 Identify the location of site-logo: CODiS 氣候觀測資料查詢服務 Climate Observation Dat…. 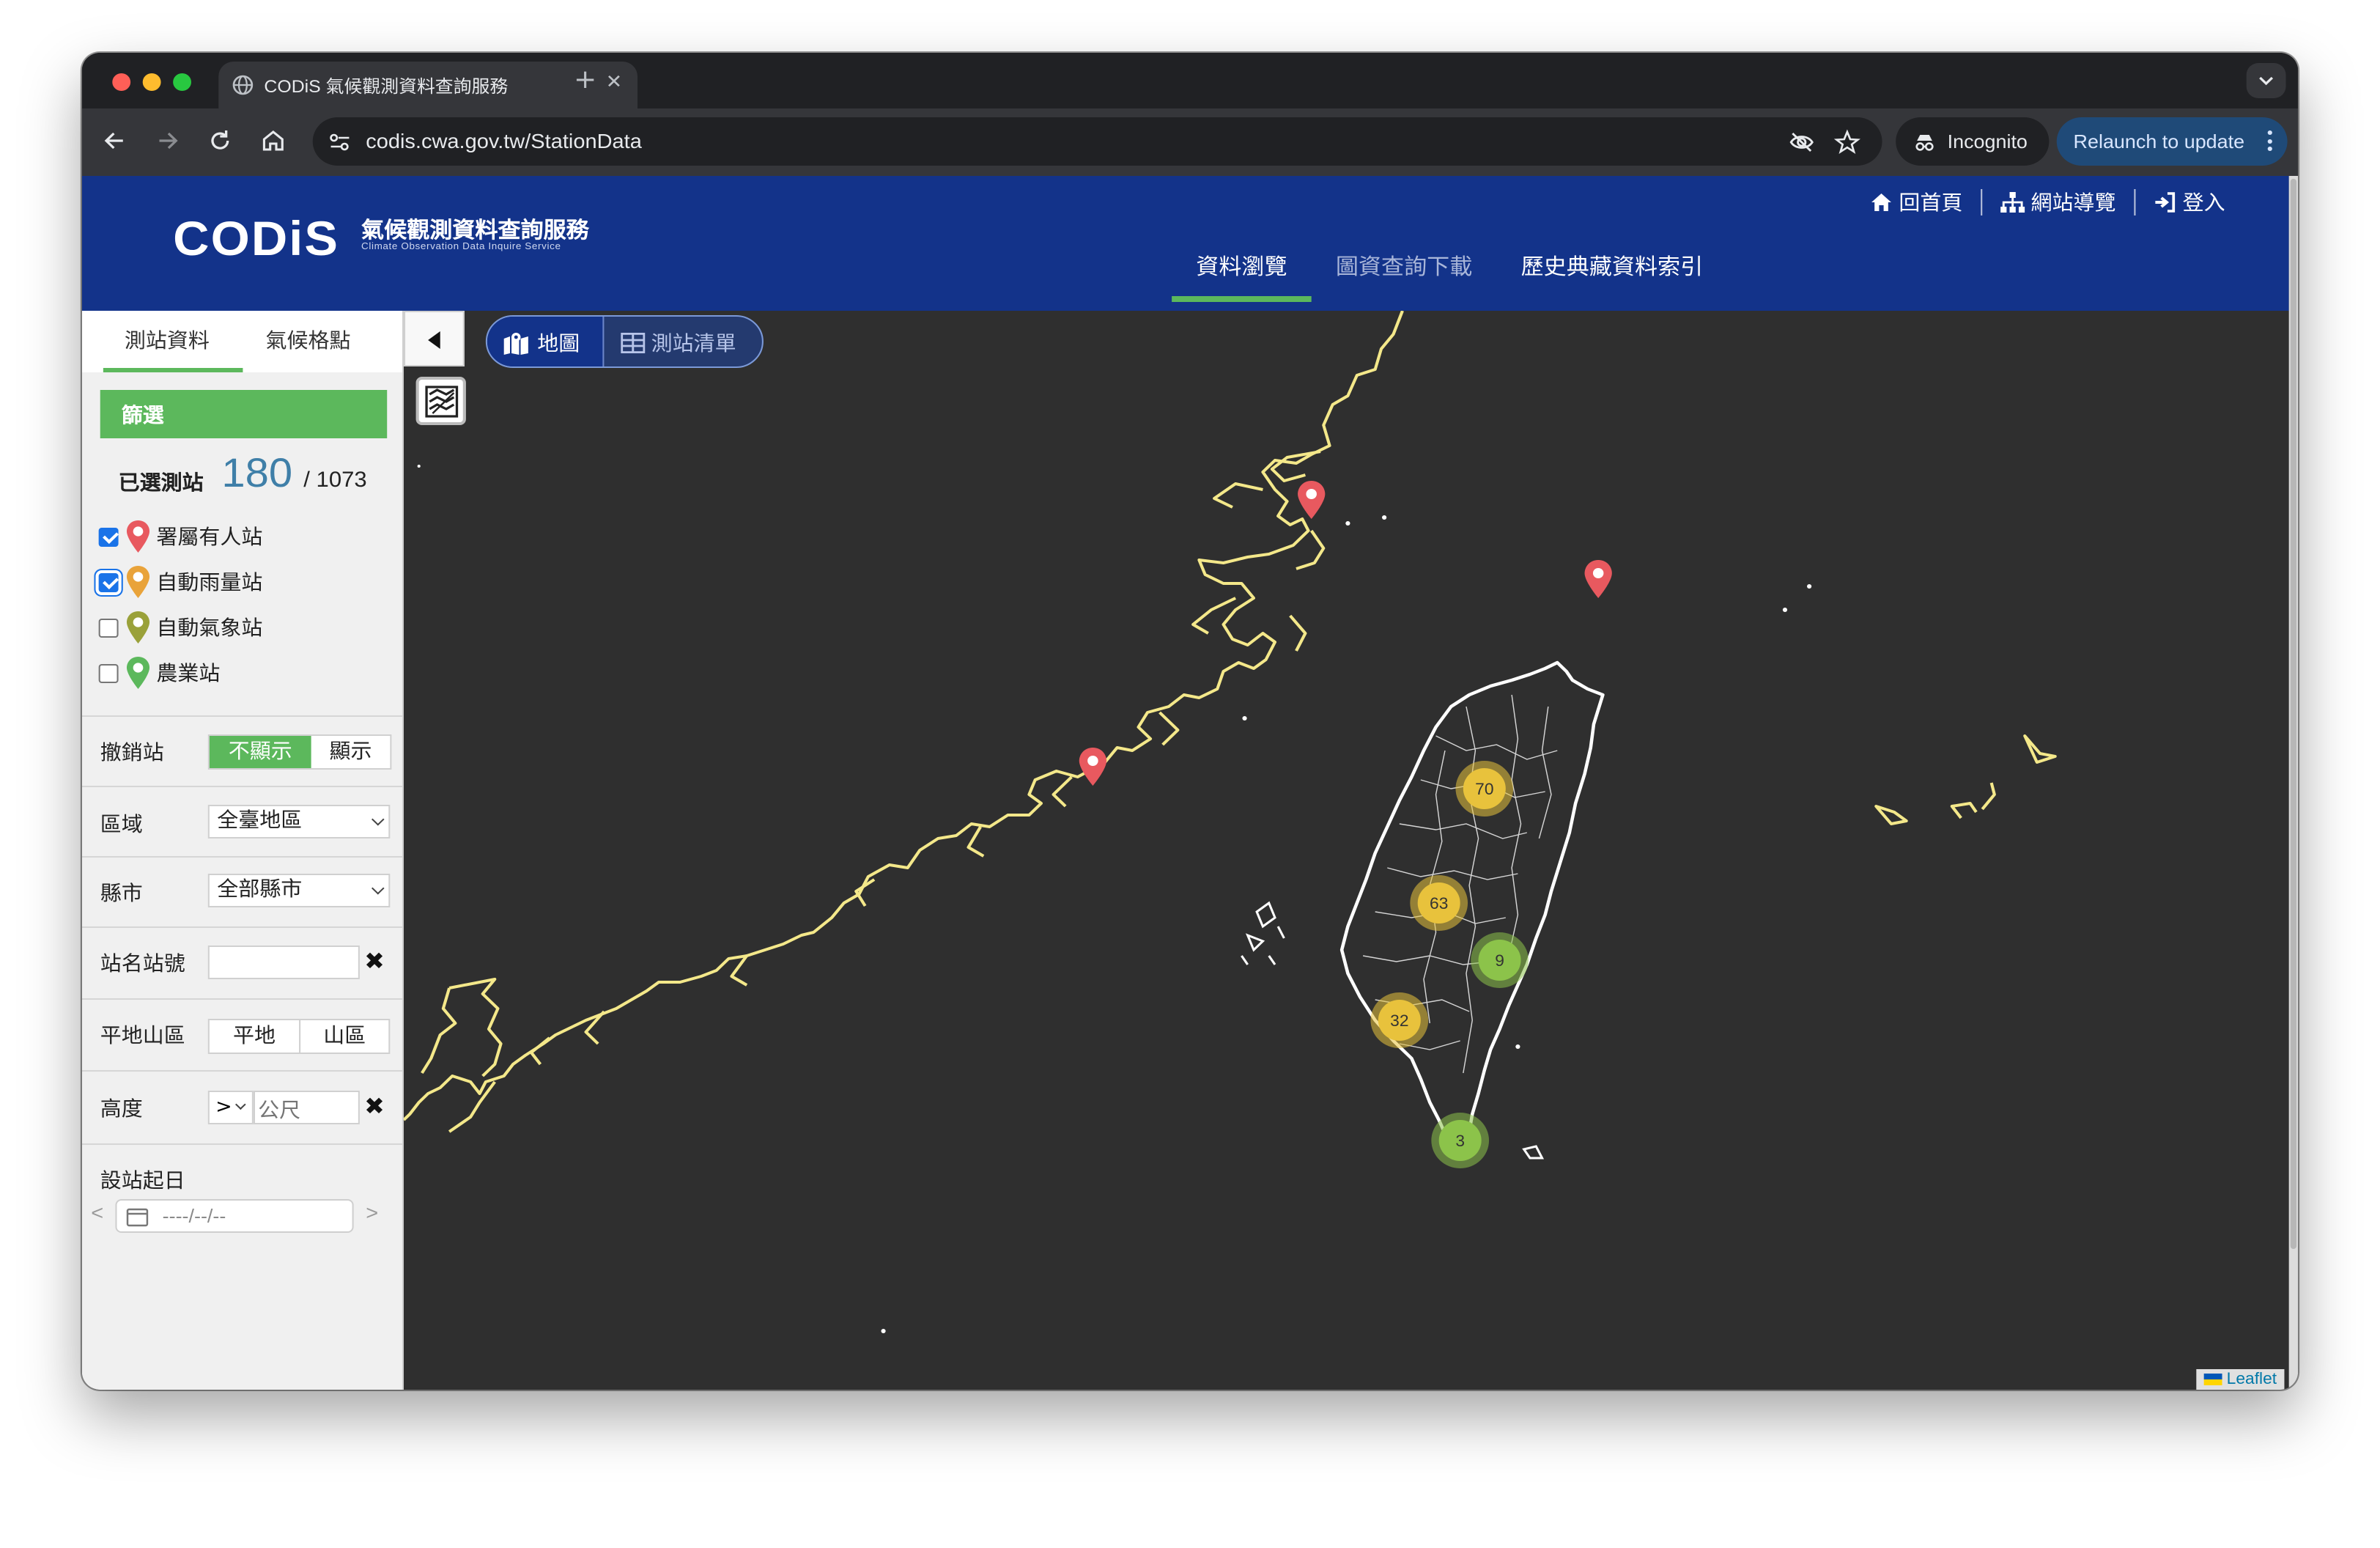
(381, 239).